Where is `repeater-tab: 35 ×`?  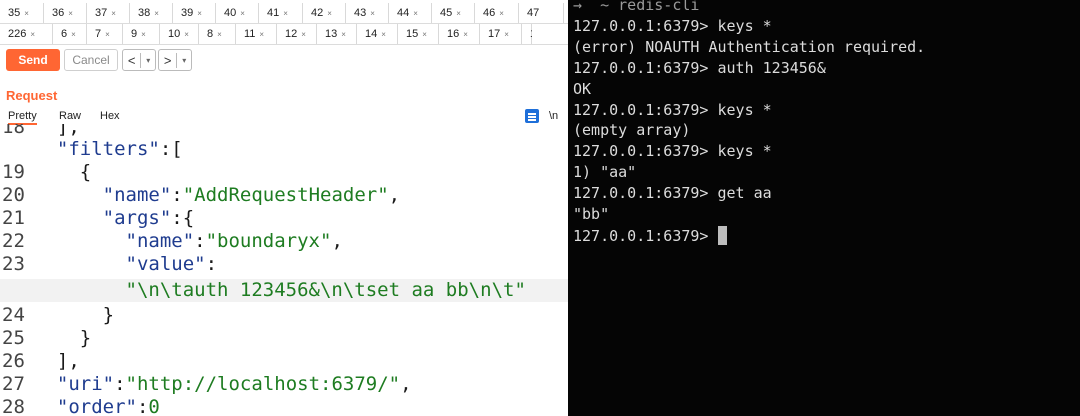
repeater-tab: 35 × is located at coordinates (22, 13).